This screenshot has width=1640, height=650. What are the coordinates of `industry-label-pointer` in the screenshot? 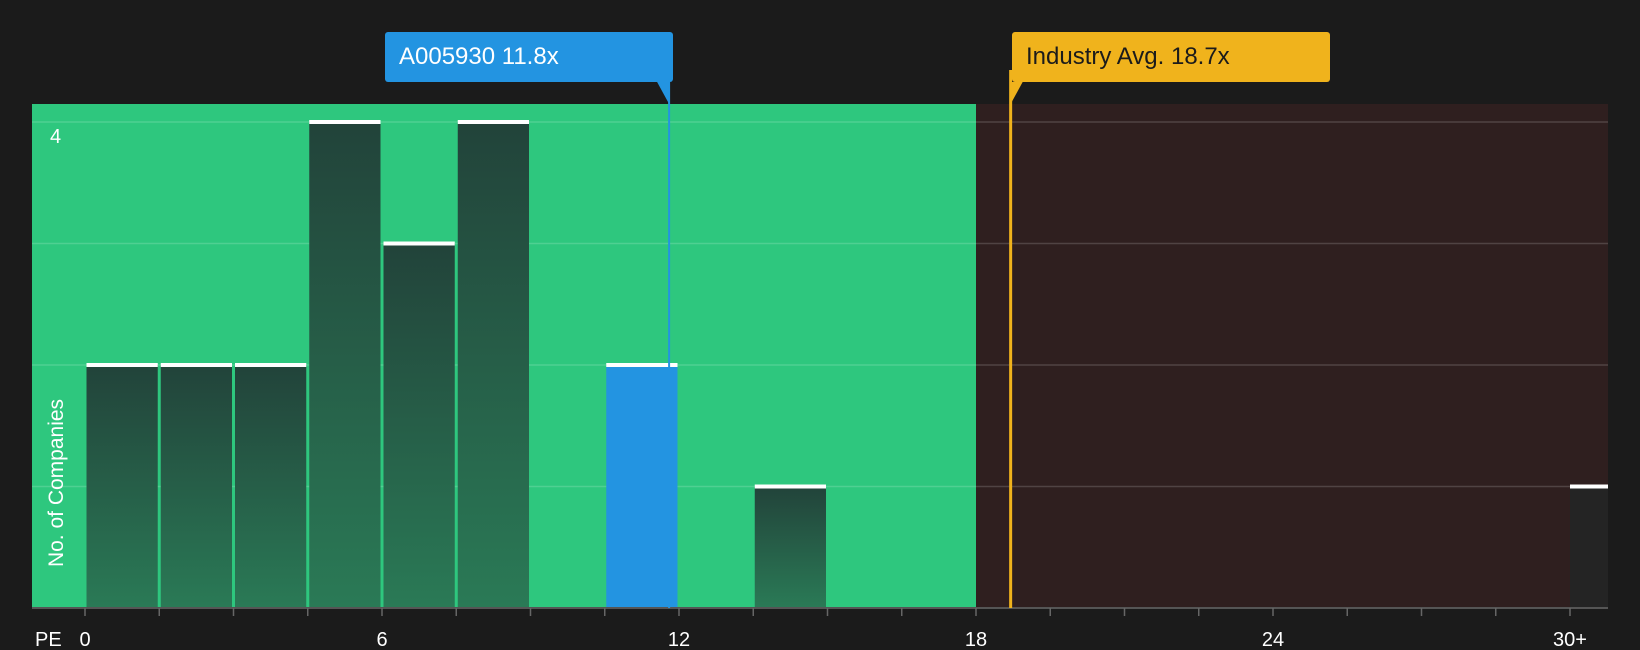 It's located at (1016, 93).